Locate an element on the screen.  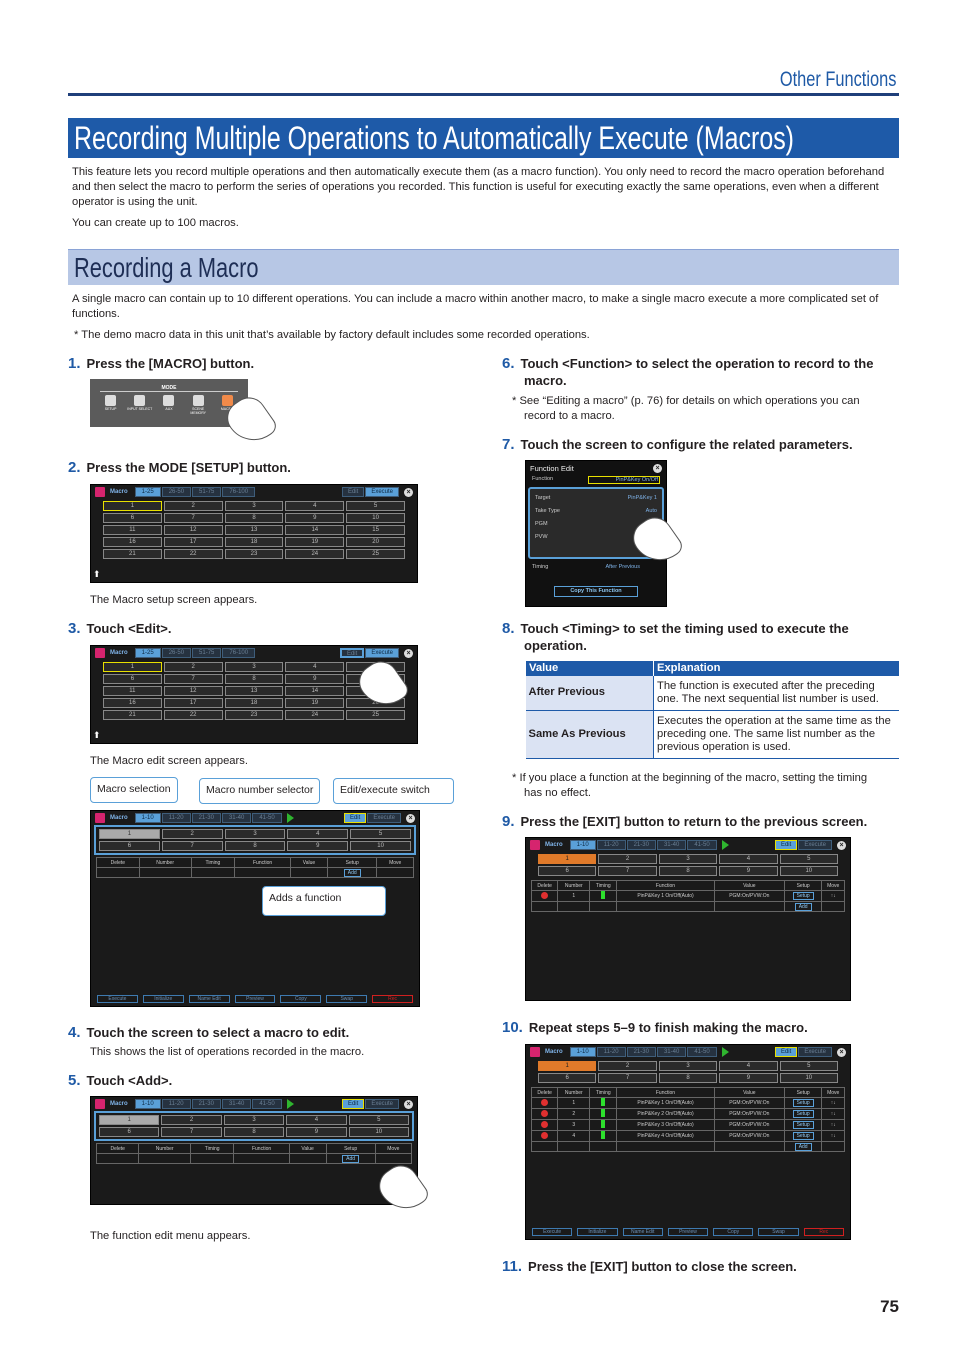
copy-button: Copy is located at coordinates (301, 999).